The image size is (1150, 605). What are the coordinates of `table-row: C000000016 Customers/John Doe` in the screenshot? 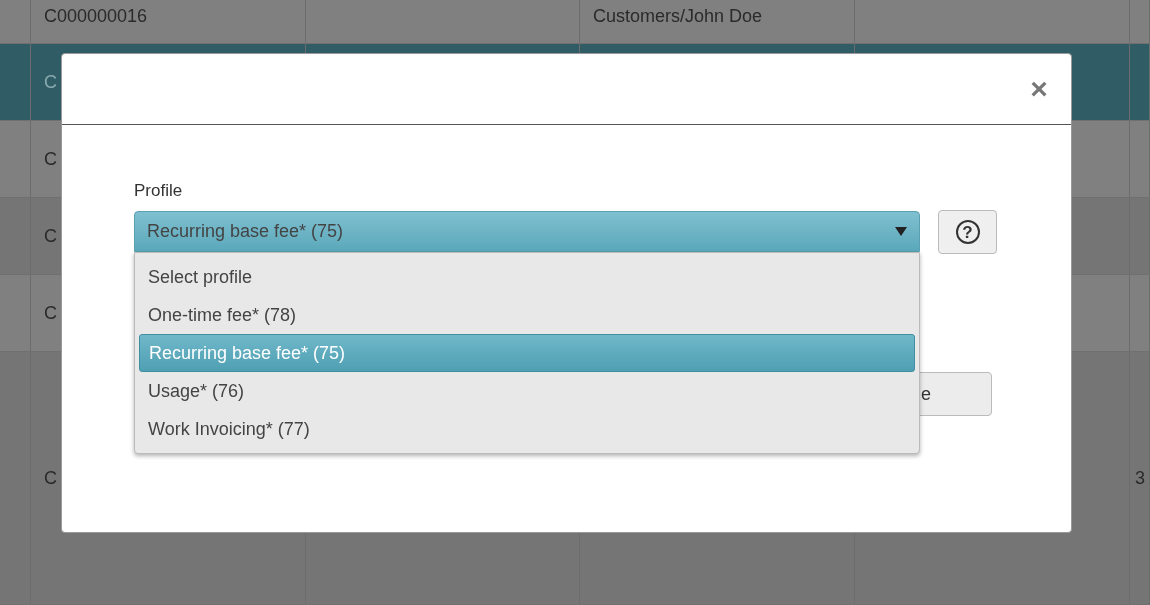 It's located at (575, 22).